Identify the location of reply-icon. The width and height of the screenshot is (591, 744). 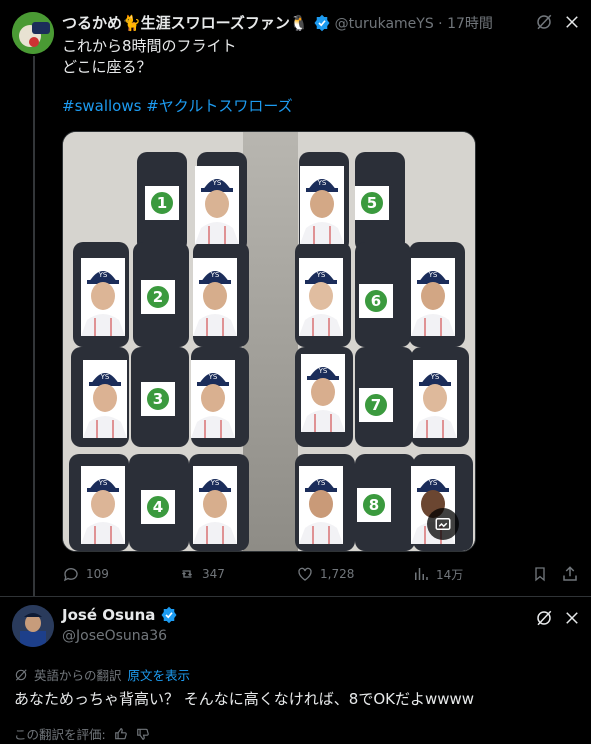
(71, 574).